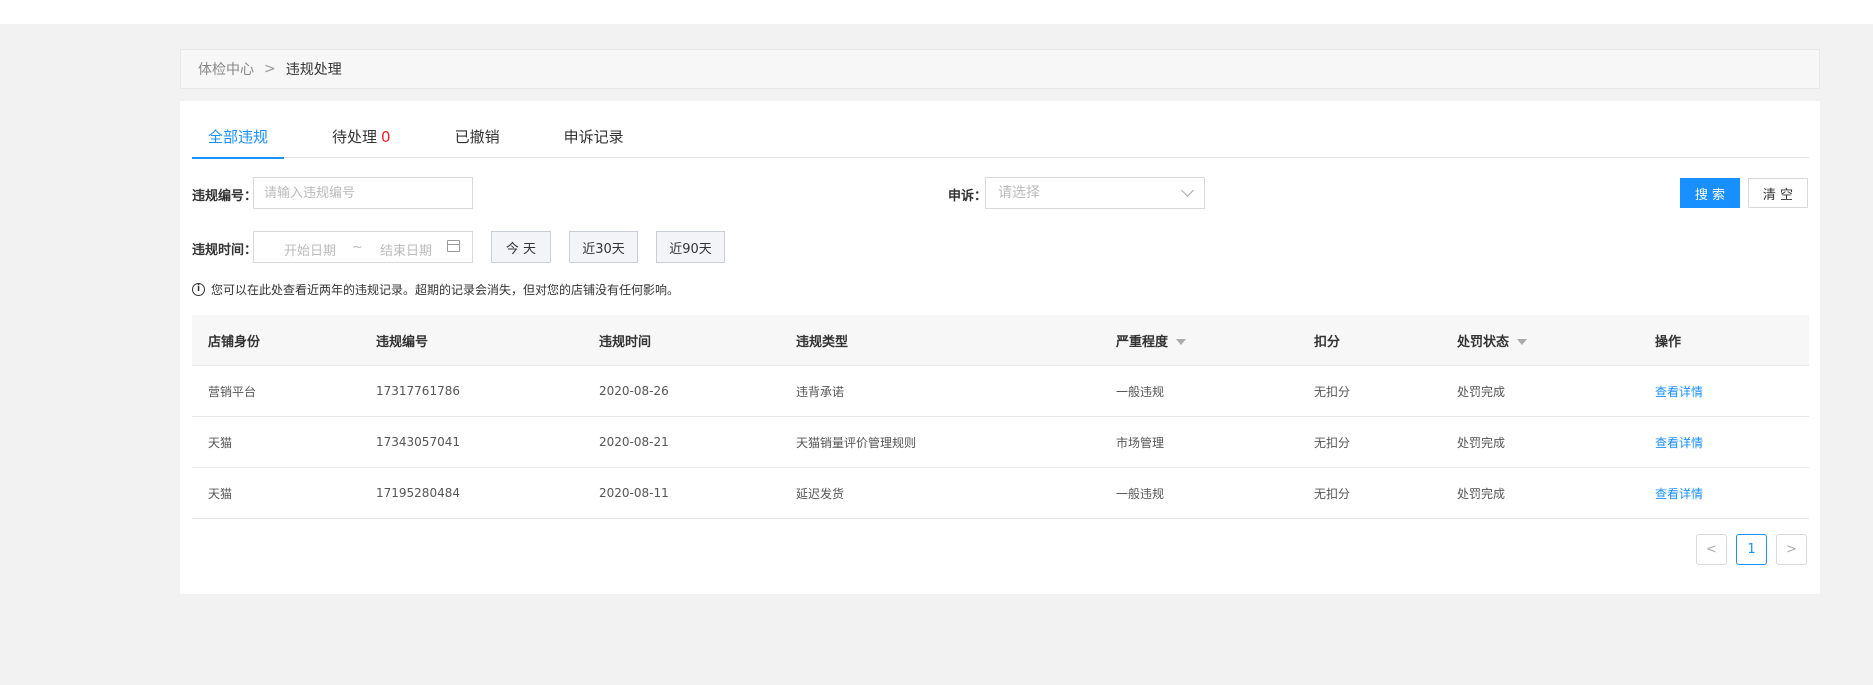  I want to click on top-bar, so click(936, 12).